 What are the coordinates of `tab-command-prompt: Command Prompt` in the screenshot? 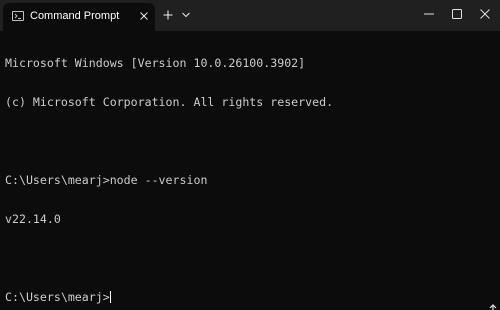 It's located at (79, 17).